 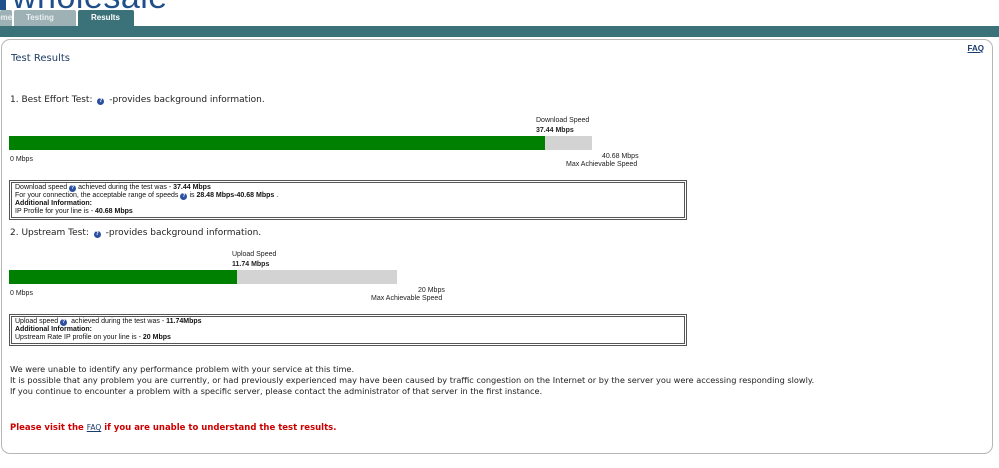 I want to click on faq-notice-prefix: Please visit the, so click(x=47, y=428).